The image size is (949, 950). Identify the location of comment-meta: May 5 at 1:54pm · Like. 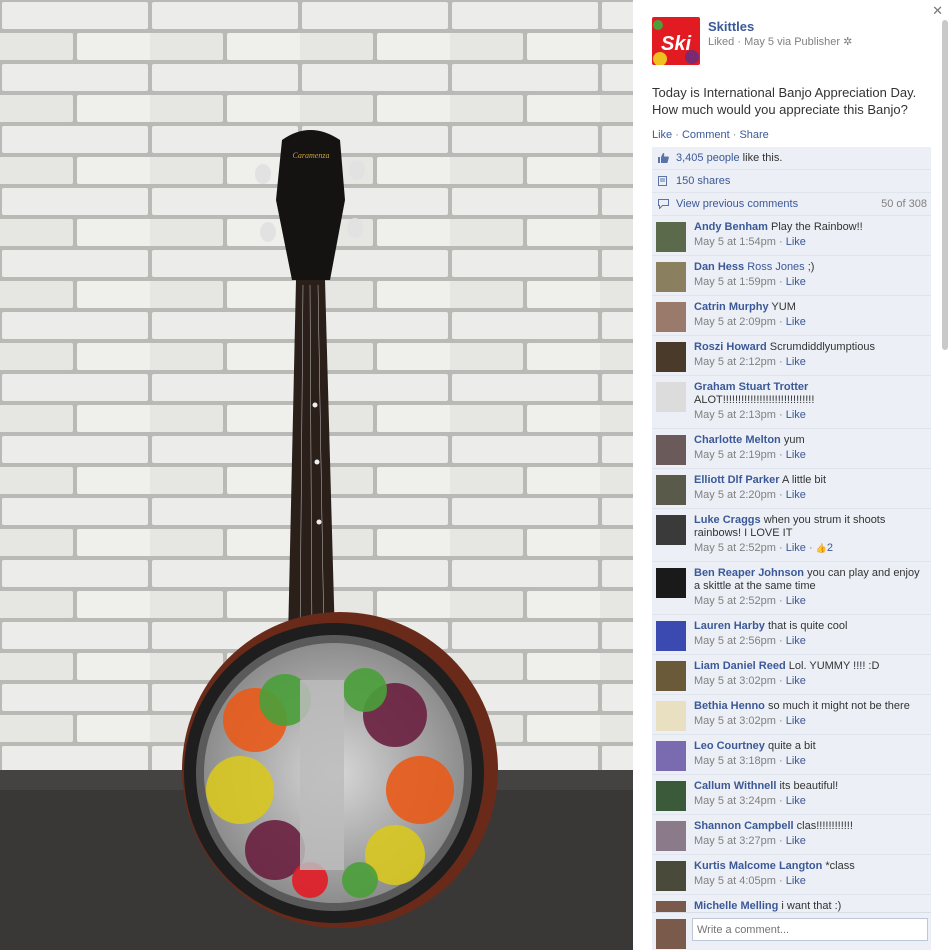
(750, 242).